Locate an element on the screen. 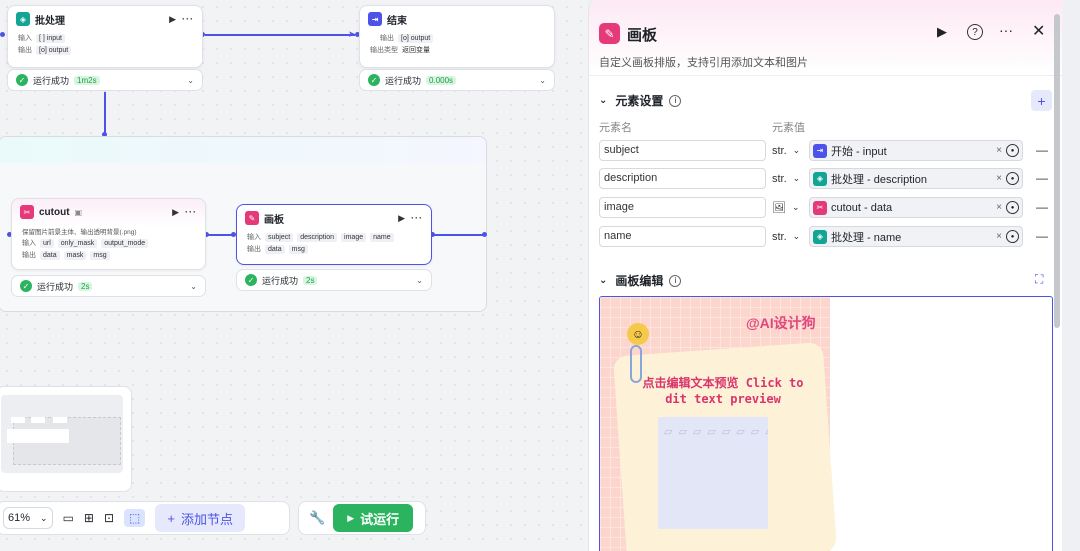 The image size is (1080, 551). end-node: ⇥ 结束 输出 [o] output 输出类型 返回变量 is located at coordinates (457, 36).